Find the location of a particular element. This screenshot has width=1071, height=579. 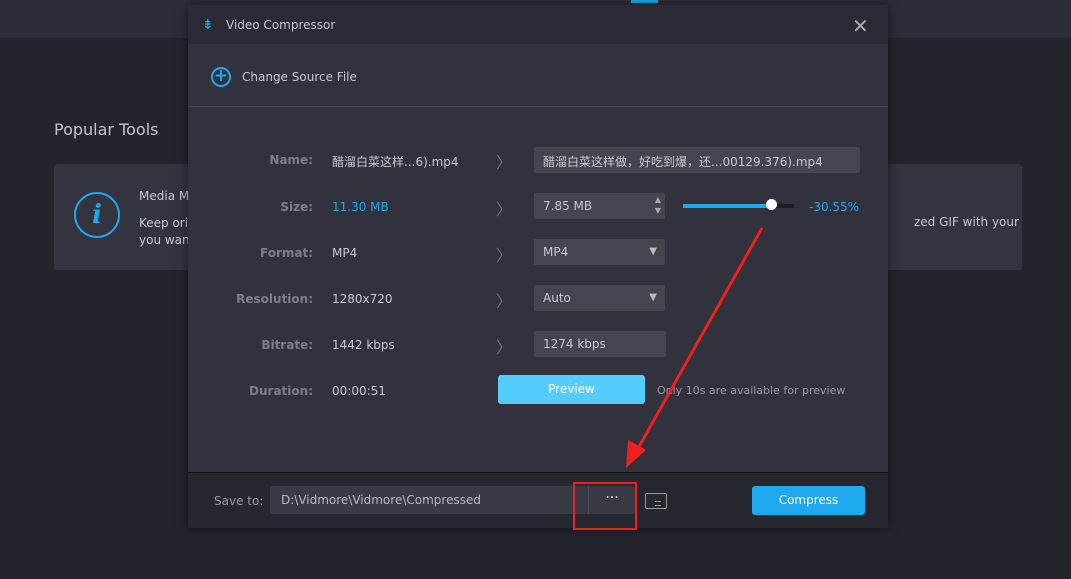

stepper-arrows-icon: ▲ ▼ is located at coordinates (658, 205).